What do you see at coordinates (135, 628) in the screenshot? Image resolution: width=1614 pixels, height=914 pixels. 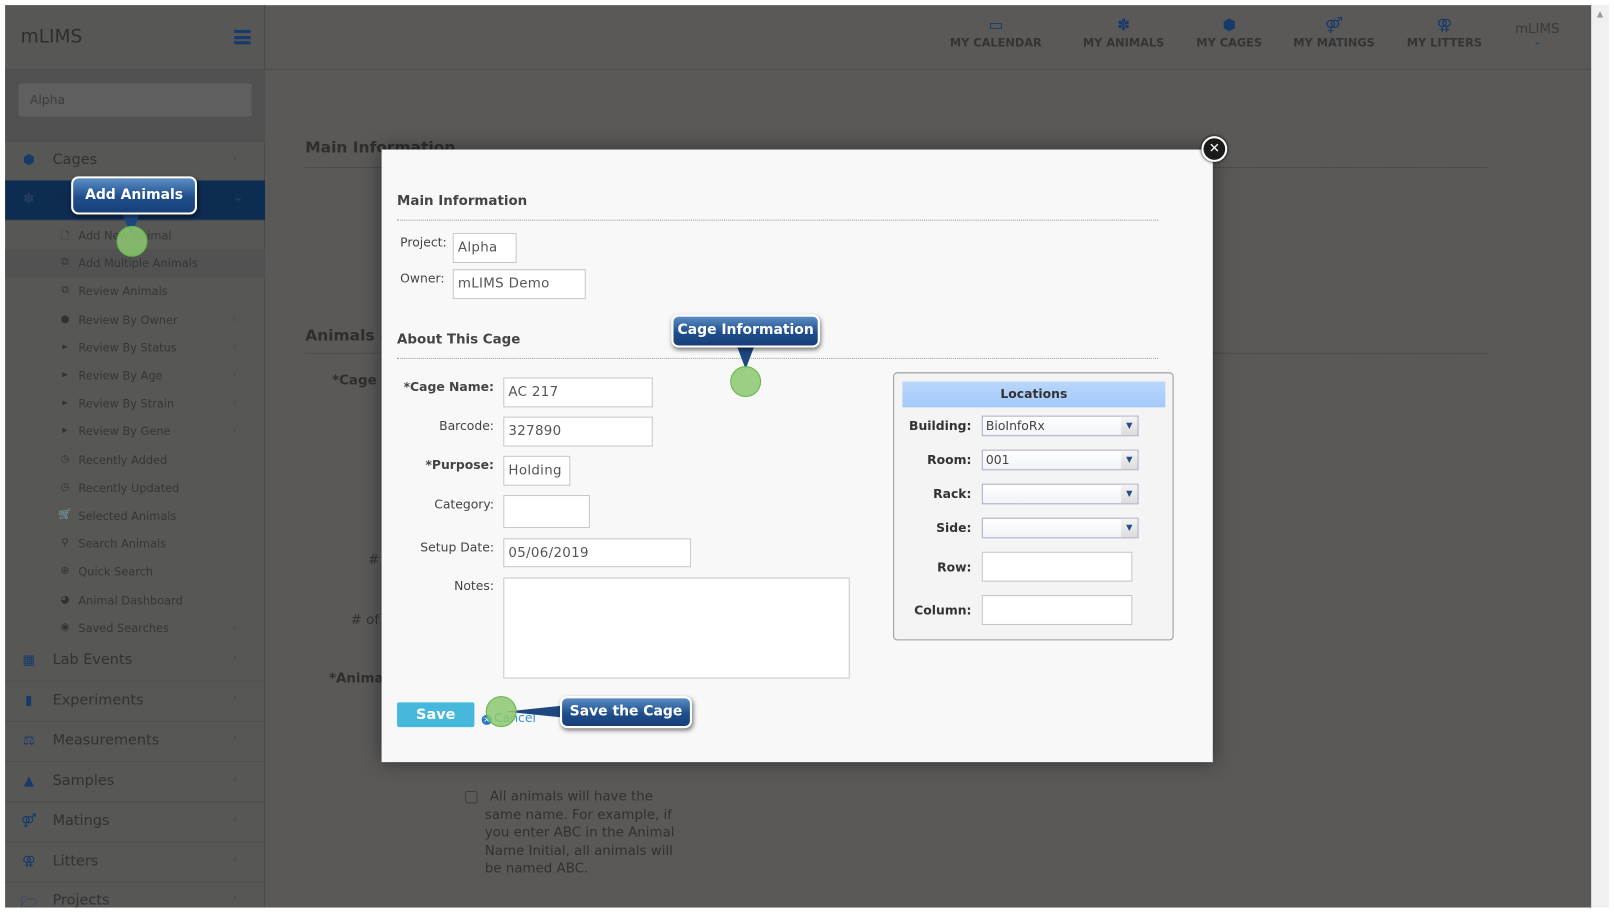 I see `sidebar-subitem: ◉ Saved Searches ‹` at bounding box center [135, 628].